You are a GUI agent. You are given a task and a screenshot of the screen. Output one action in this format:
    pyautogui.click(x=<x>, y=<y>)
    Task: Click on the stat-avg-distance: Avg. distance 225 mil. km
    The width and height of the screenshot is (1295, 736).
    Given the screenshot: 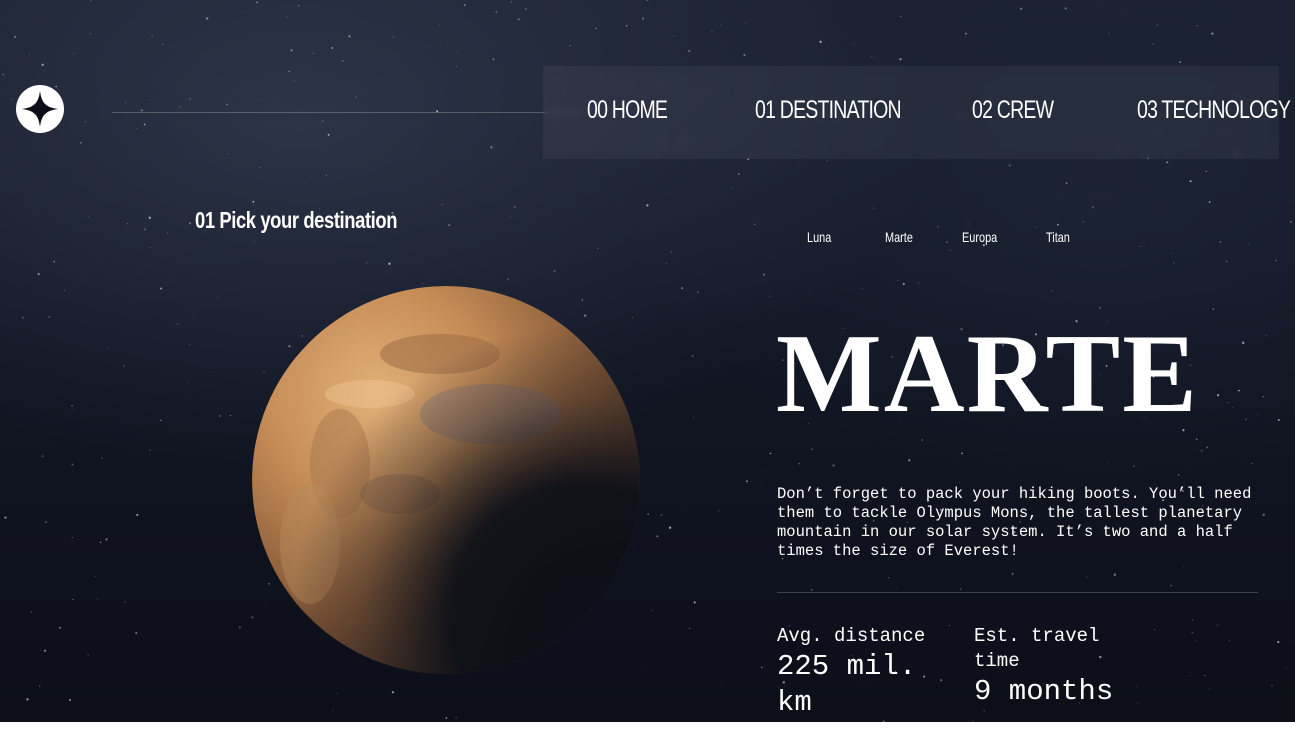 What is the action you would take?
    pyautogui.click(x=867, y=672)
    